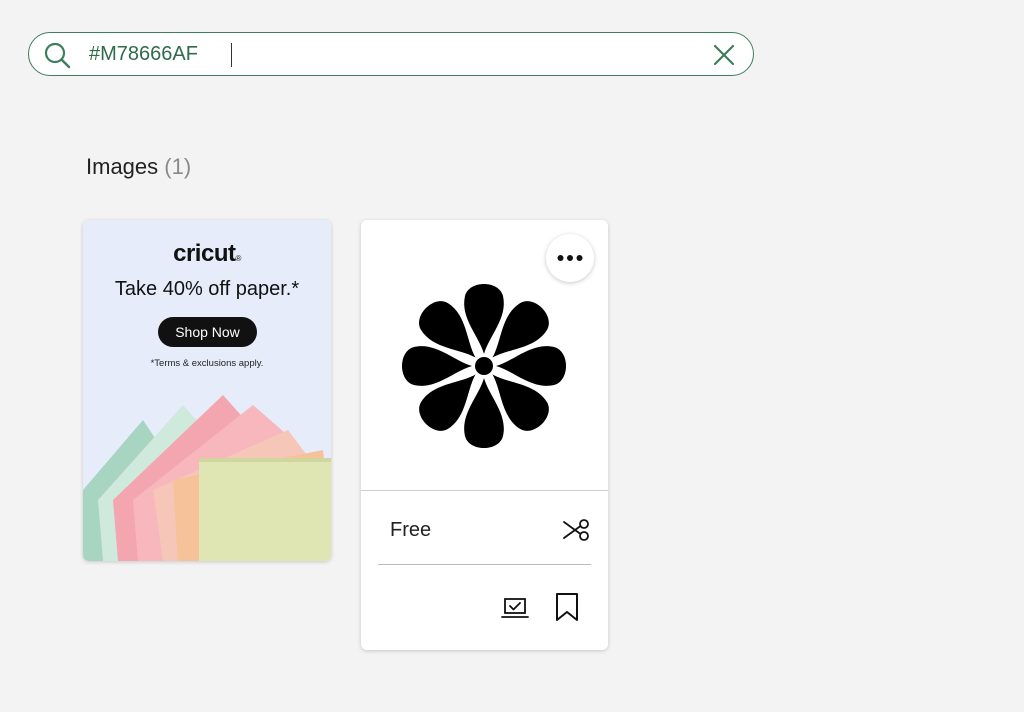  I want to click on flower-icon, so click(484, 366).